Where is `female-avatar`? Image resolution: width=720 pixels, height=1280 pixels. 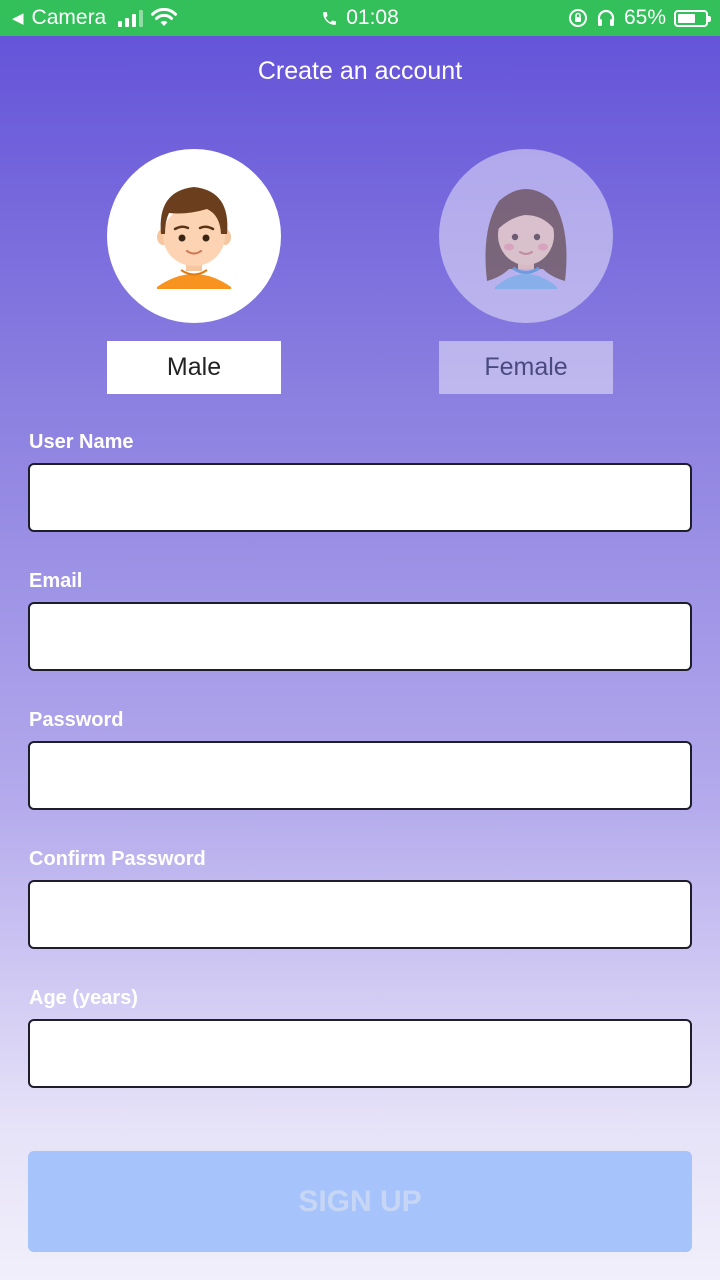 female-avatar is located at coordinates (526, 236).